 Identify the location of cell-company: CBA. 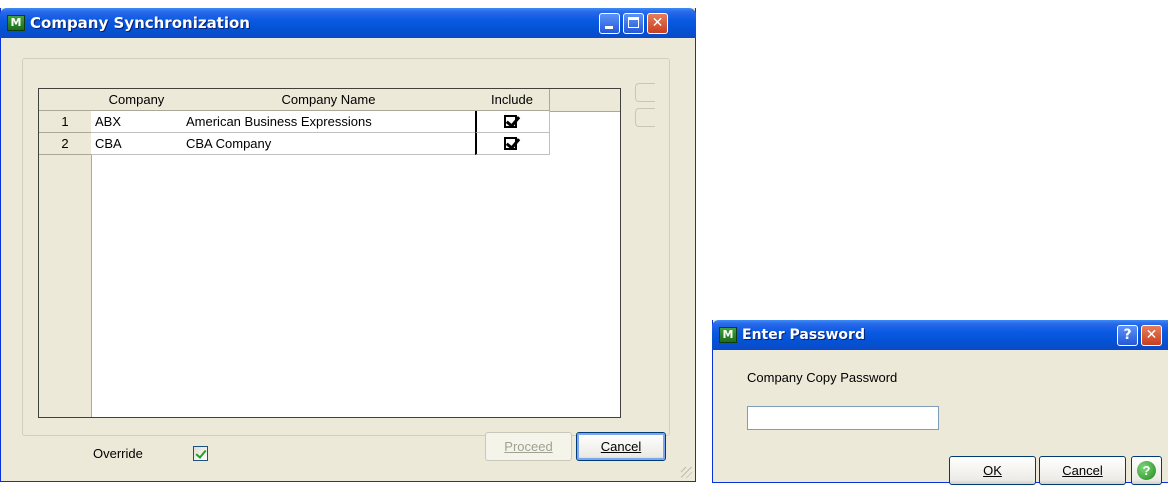
(137, 144).